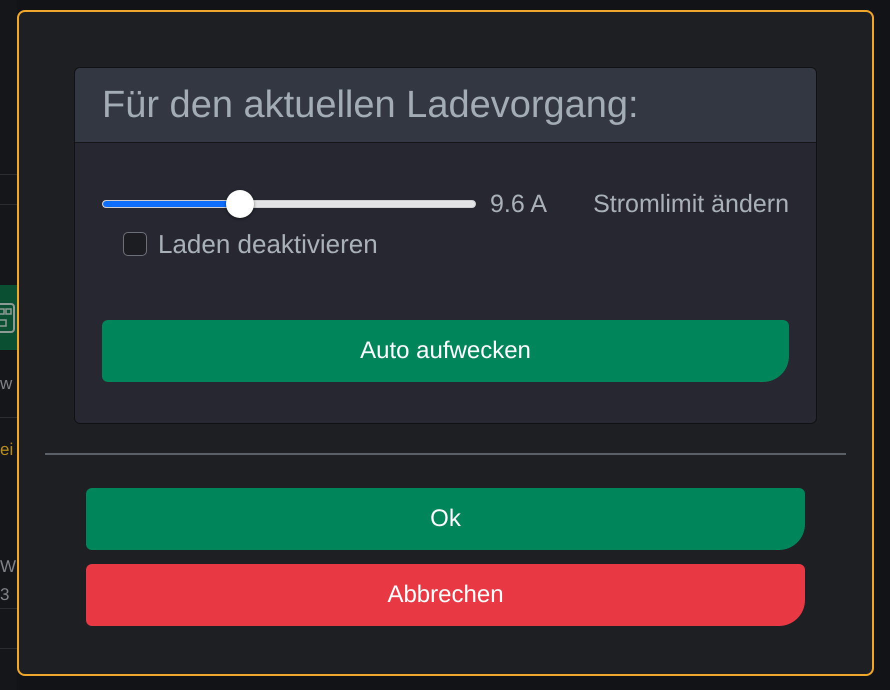 The height and width of the screenshot is (690, 890). I want to click on panel-icon, so click(7, 317).